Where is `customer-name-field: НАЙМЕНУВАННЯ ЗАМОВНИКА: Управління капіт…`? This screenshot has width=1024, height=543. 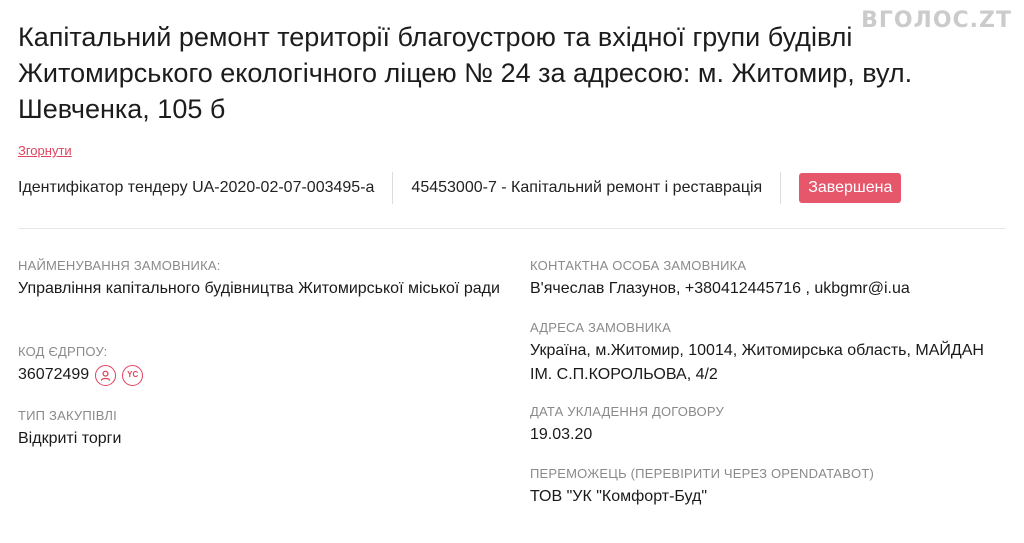
customer-name-field: НАЙМЕНУВАННЯ ЗАМОВНИКА: Управління капіт… is located at coordinates (263, 279).